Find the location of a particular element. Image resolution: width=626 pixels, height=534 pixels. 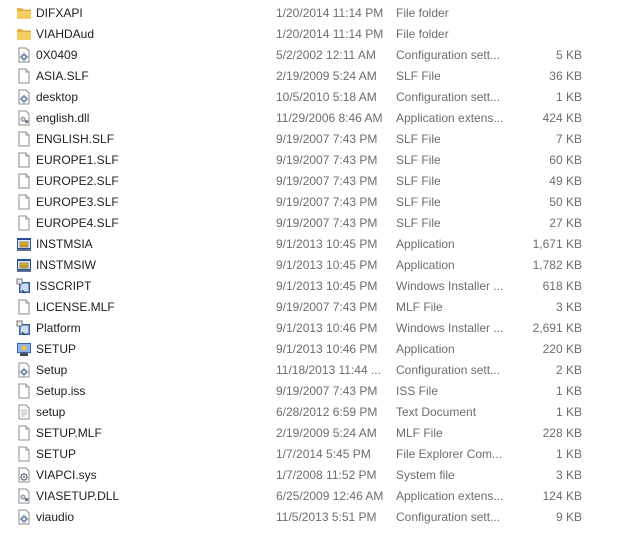

file-name: Platform is located at coordinates (58, 328).